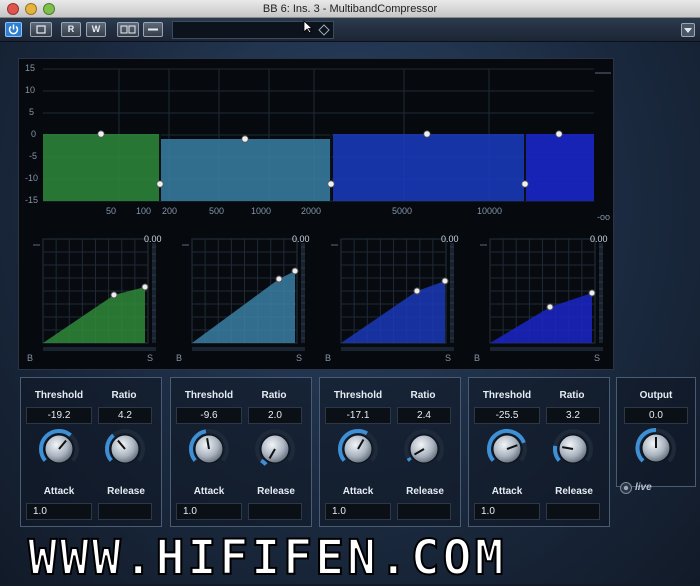 The width and height of the screenshot is (700, 586). I want to click on band-4-ratio-label: Ratio, so click(572, 395).